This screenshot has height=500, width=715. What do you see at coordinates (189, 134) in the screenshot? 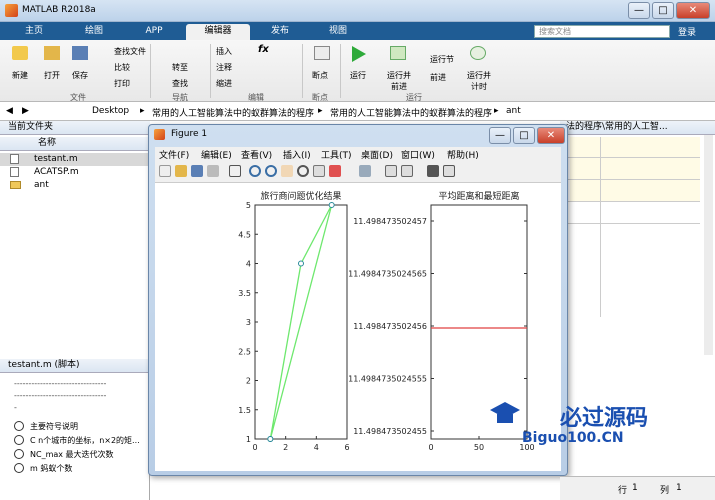
I see `figure-title: Figure 1` at bounding box center [189, 134].